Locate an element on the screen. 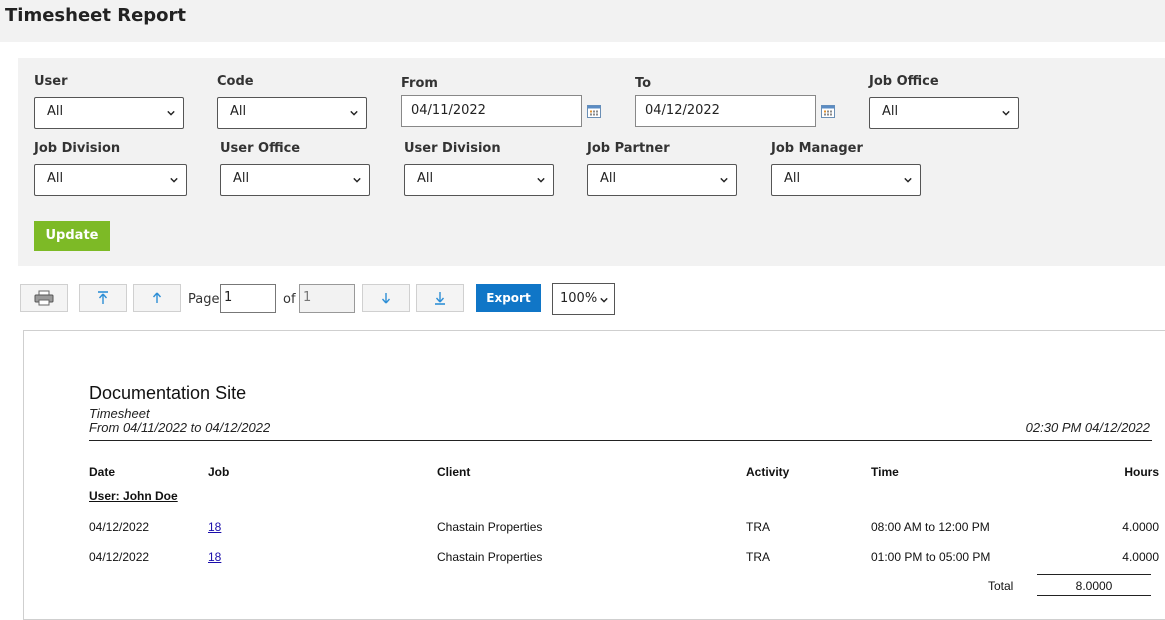 The image size is (1165, 620). column-header-time: Time is located at coordinates (885, 472).